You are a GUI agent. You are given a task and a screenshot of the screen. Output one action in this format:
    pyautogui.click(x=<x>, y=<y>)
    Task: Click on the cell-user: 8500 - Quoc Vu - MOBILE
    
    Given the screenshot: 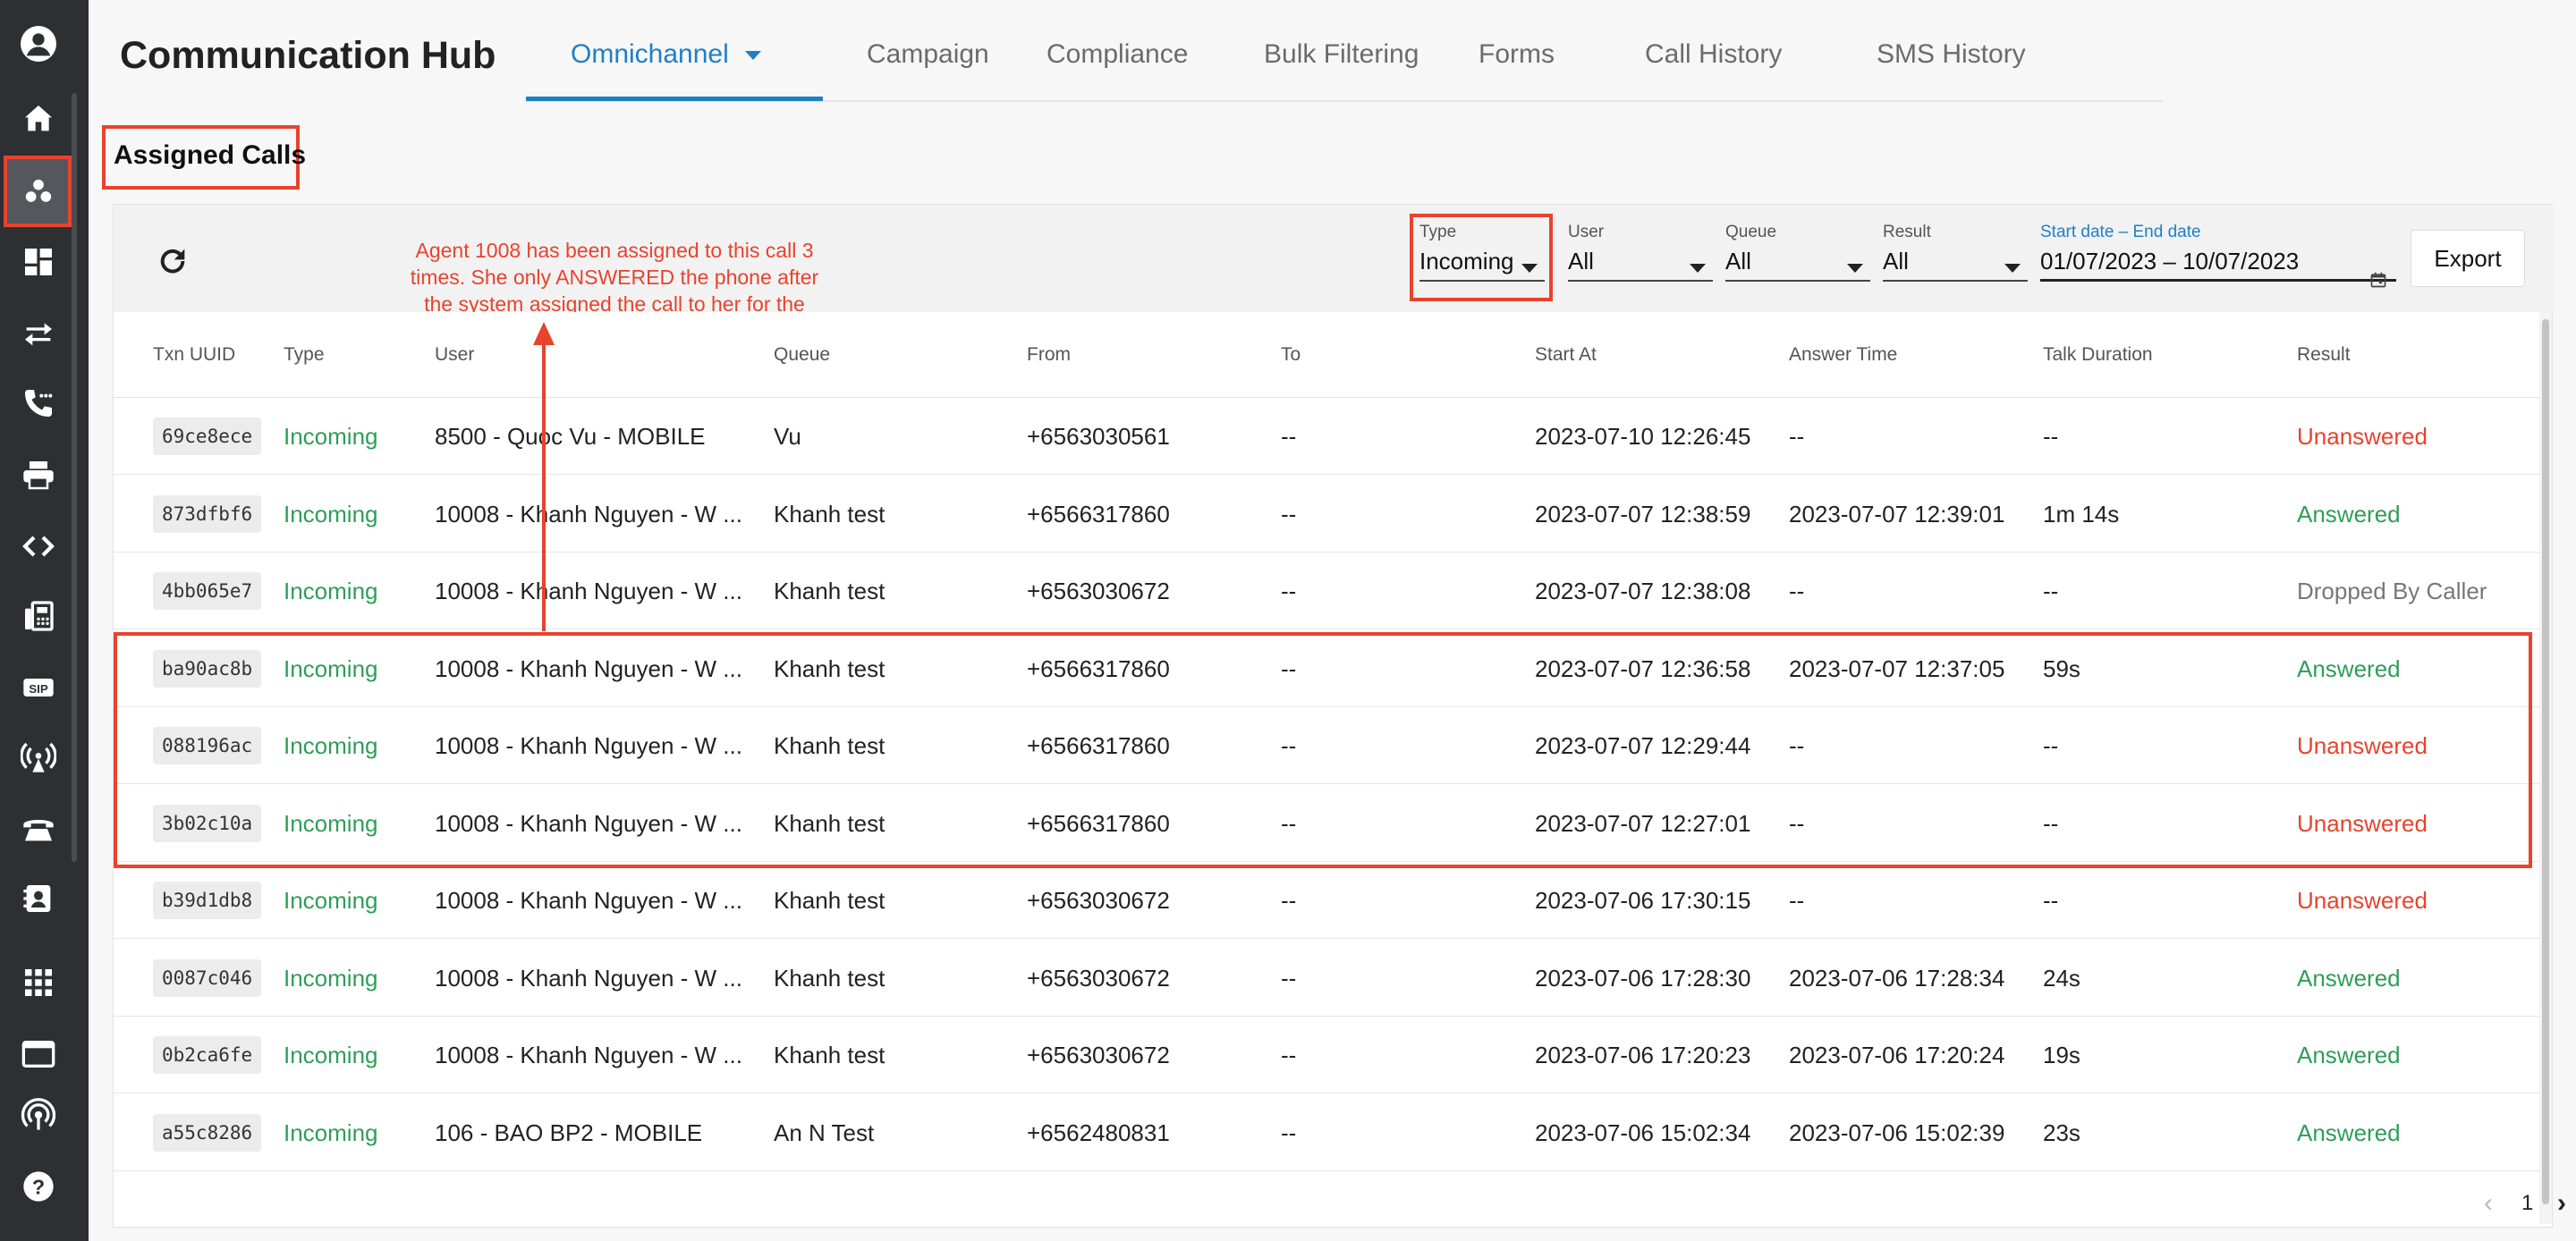 What is the action you would take?
    pyautogui.click(x=570, y=436)
    